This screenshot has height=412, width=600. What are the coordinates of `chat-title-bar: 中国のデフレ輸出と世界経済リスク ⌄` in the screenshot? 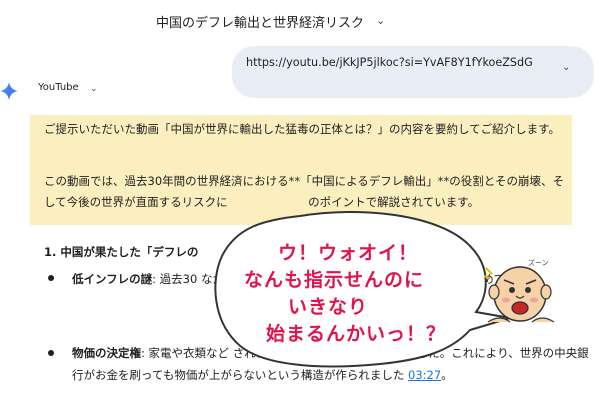 It's located at (300, 23).